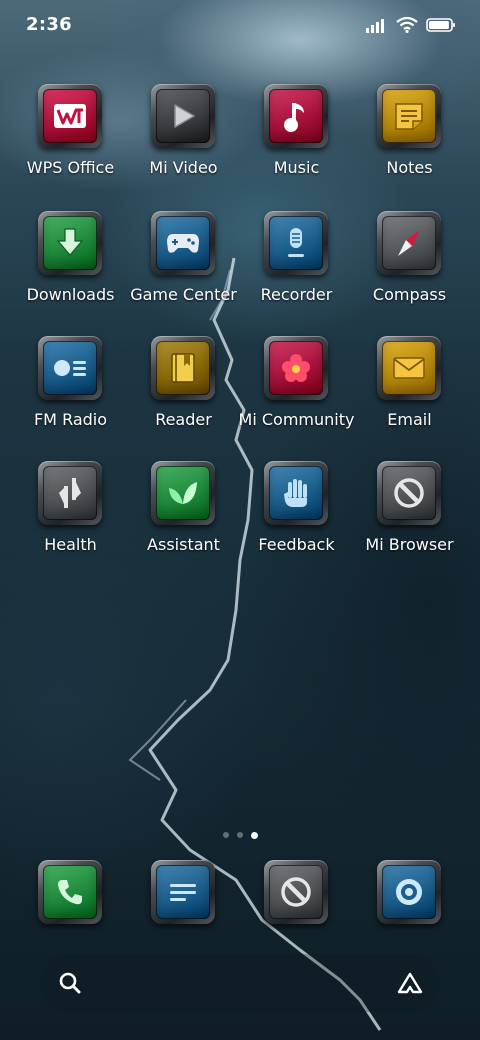 The height and width of the screenshot is (1040, 480). I want to click on search-icon, so click(70, 983).